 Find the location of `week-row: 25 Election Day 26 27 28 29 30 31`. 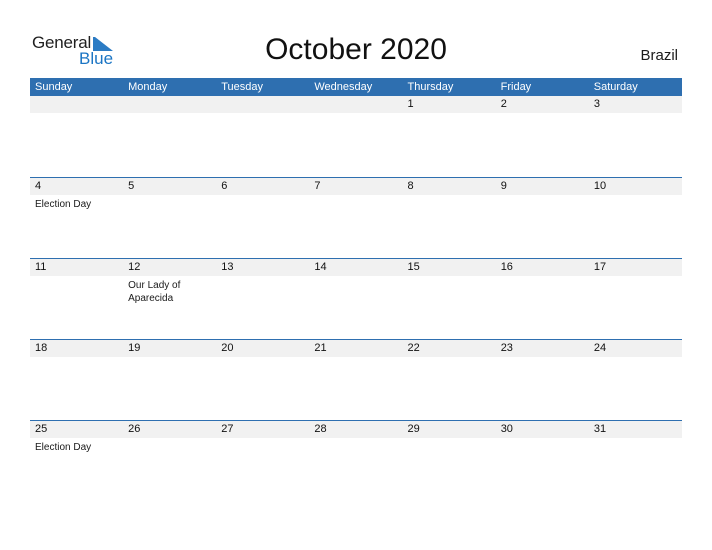

week-row: 25 Election Day 26 27 28 29 30 31 is located at coordinates (356, 460).